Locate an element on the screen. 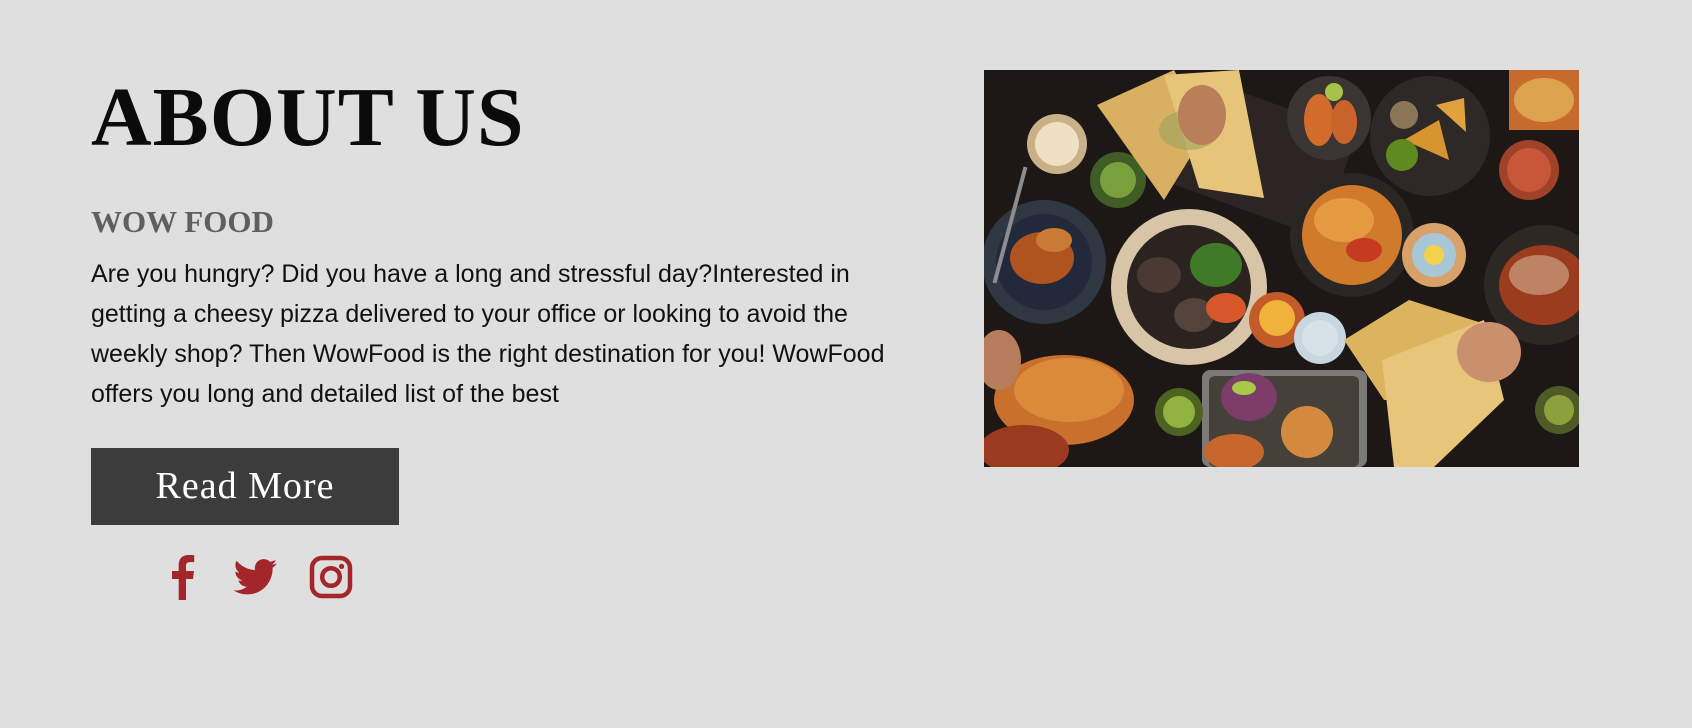 The width and height of the screenshot is (1692, 728). facebook-link is located at coordinates (183, 577).